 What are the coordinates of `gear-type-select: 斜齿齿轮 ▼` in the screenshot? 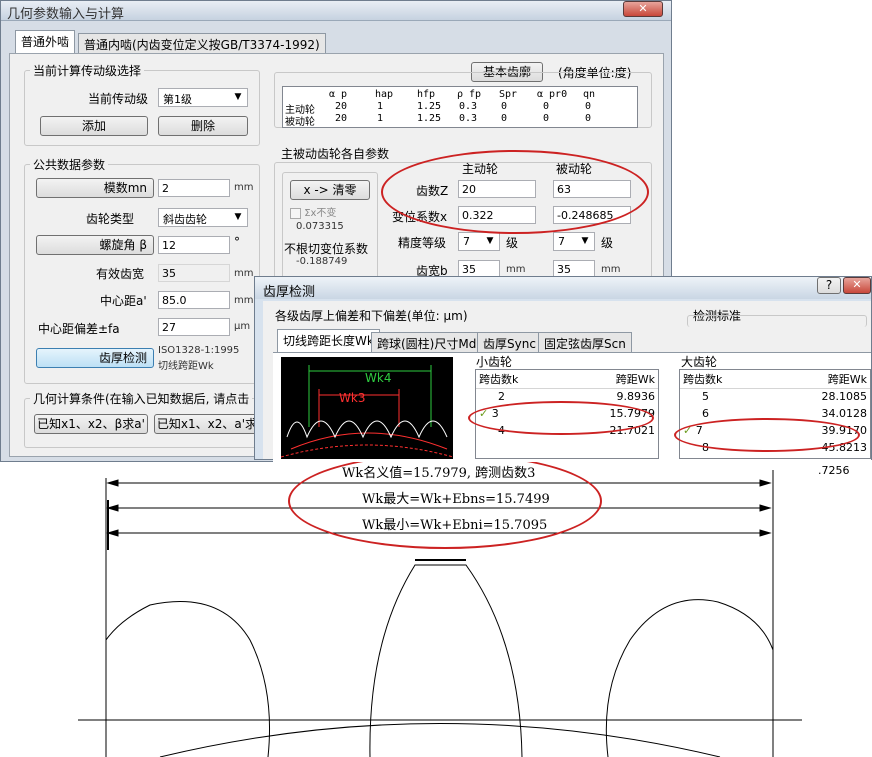 It's located at (203, 217).